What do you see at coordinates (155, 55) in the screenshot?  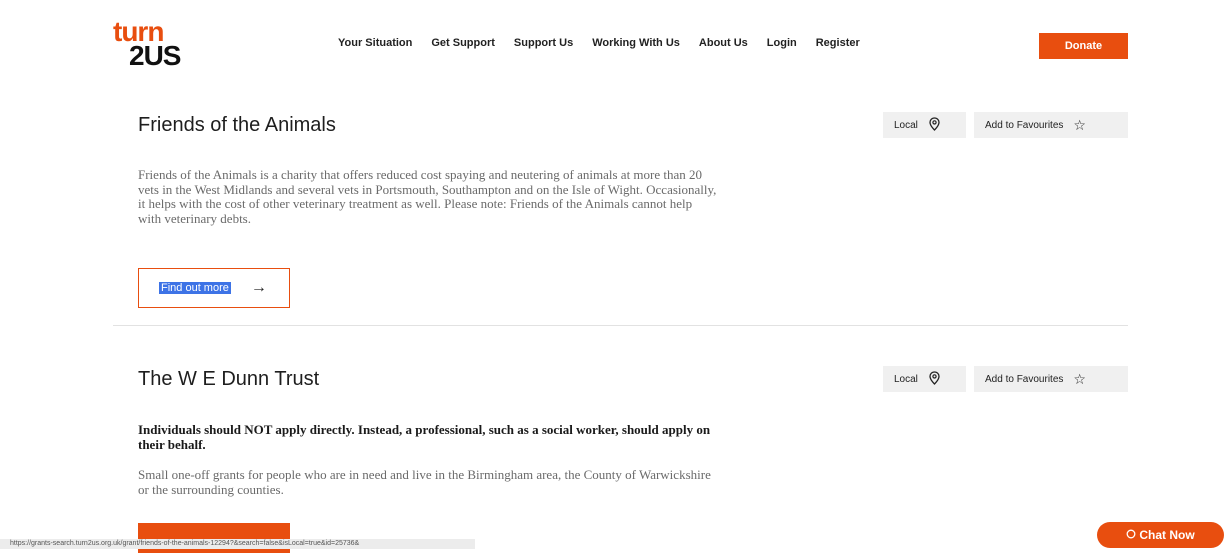 I see `logo-line-2: 2US` at bounding box center [155, 55].